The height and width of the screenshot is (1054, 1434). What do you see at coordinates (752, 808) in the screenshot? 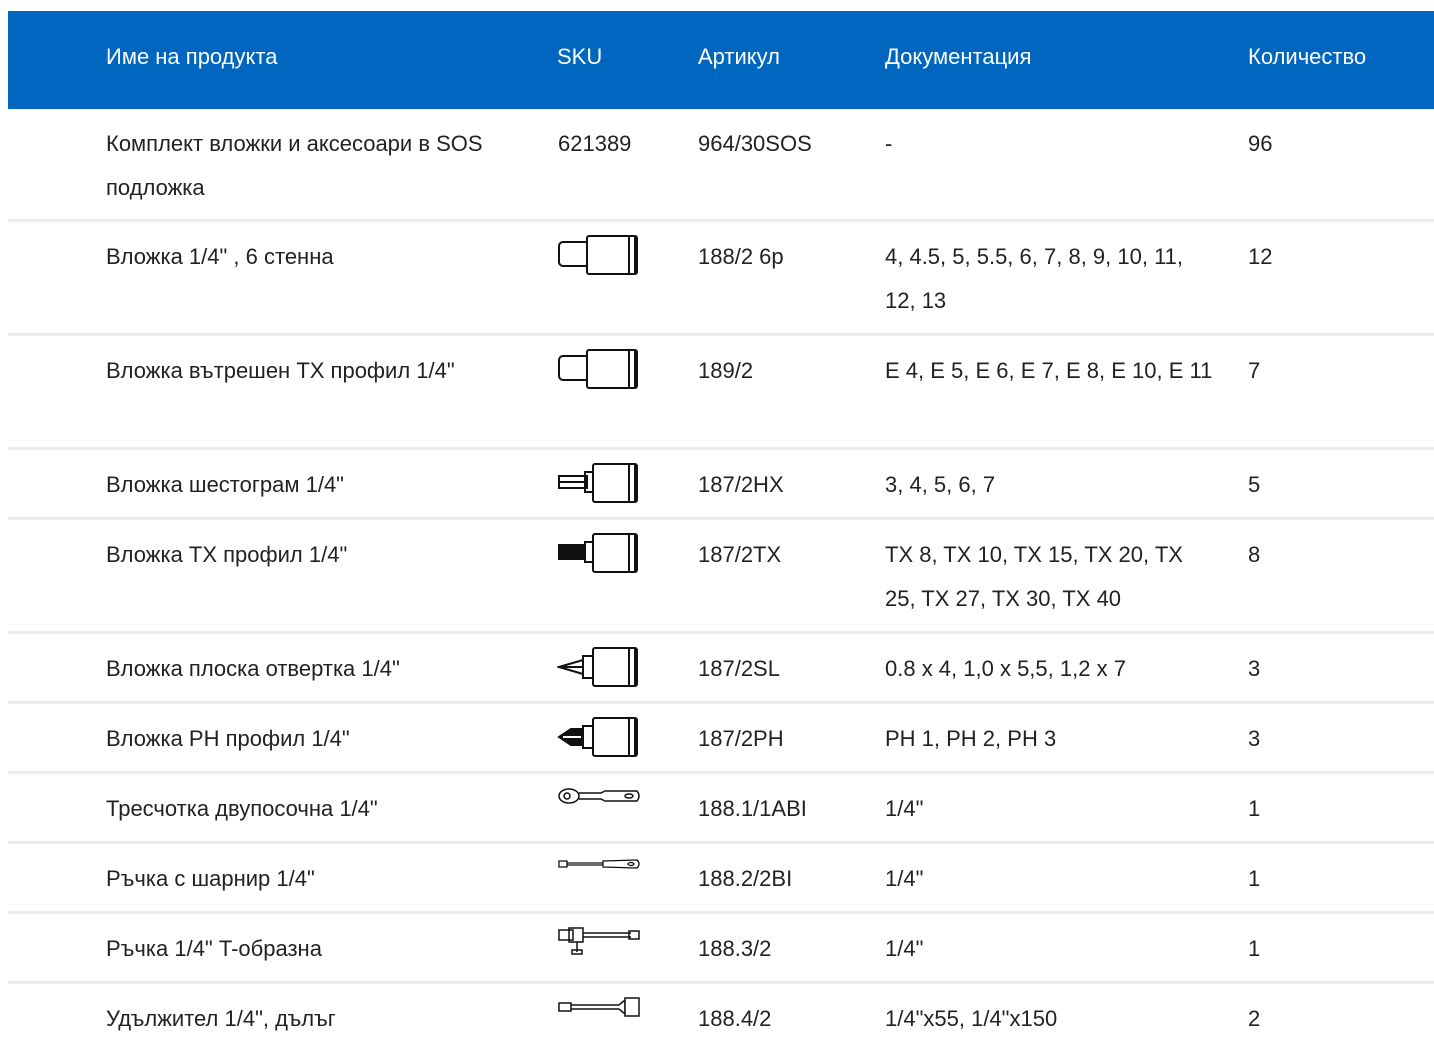
I see `product-article: 188.1/1ABI` at bounding box center [752, 808].